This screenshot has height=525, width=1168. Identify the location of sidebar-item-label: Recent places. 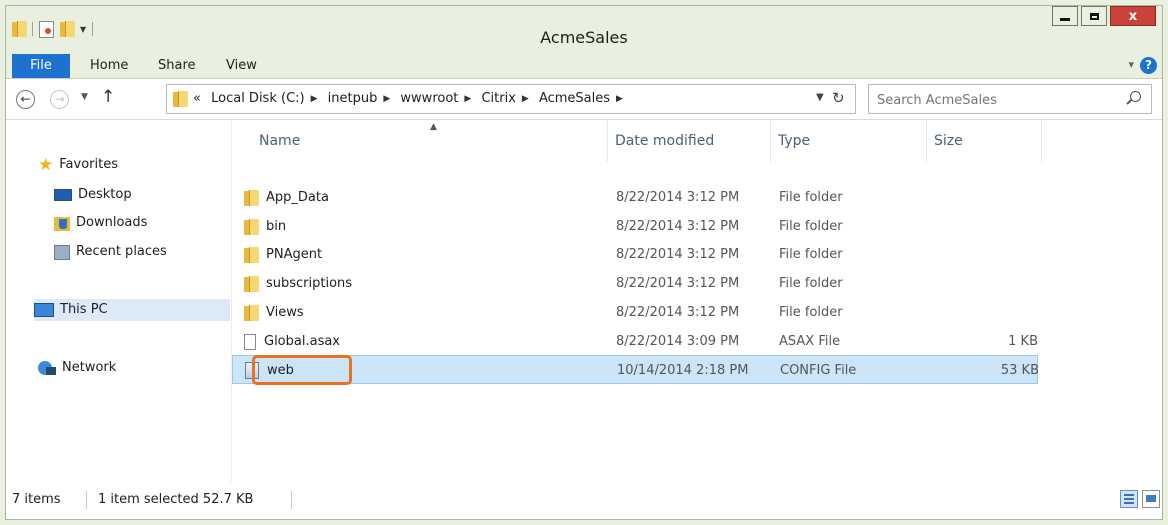
(121, 251).